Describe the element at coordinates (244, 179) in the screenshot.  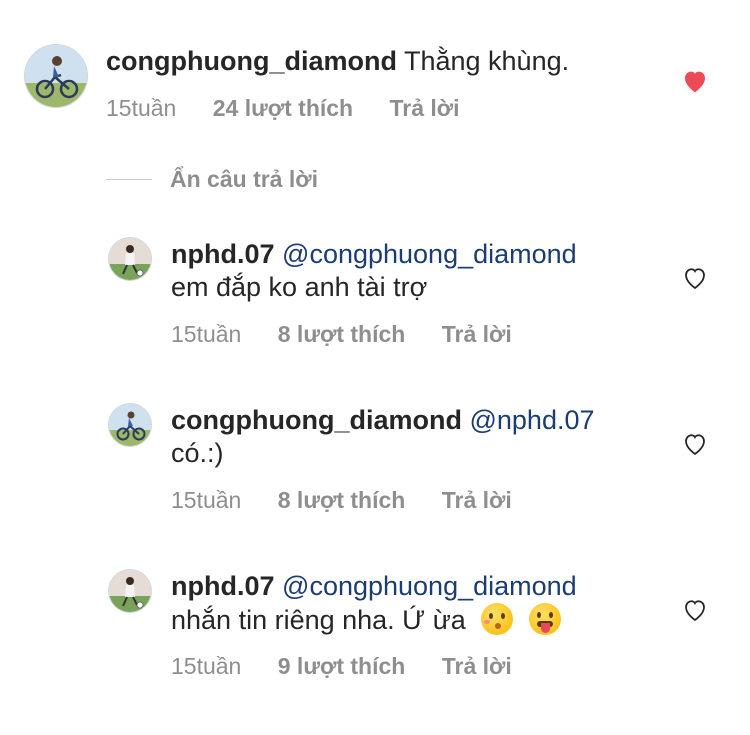
I see `hide-replies-label: Ẩn câu trả lời` at that location.